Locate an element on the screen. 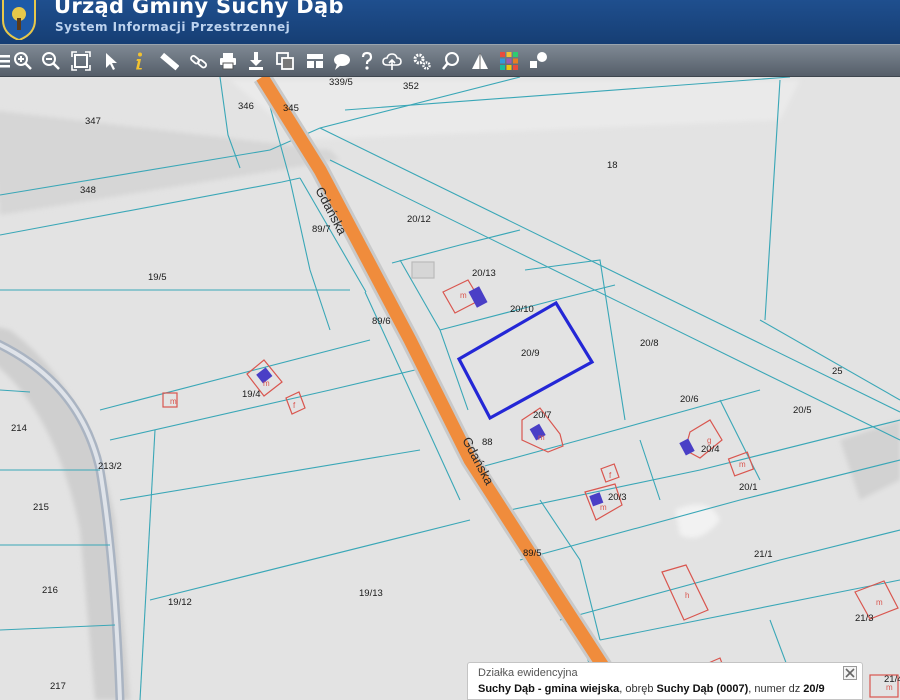 The width and height of the screenshot is (900, 700). plot-label: 347 is located at coordinates (93, 121).